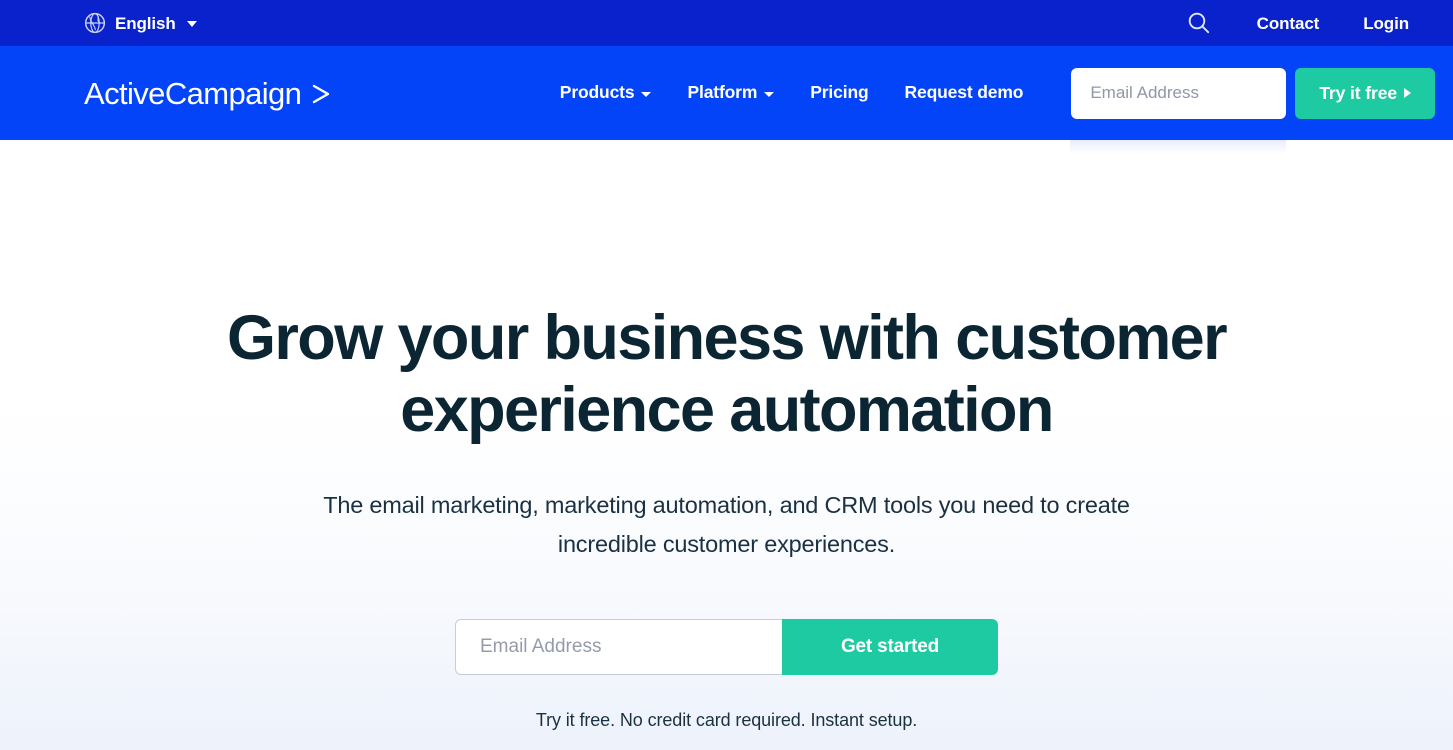 The image size is (1453, 750). Describe the element at coordinates (95, 23) in the screenshot. I see `globe-icon` at that location.